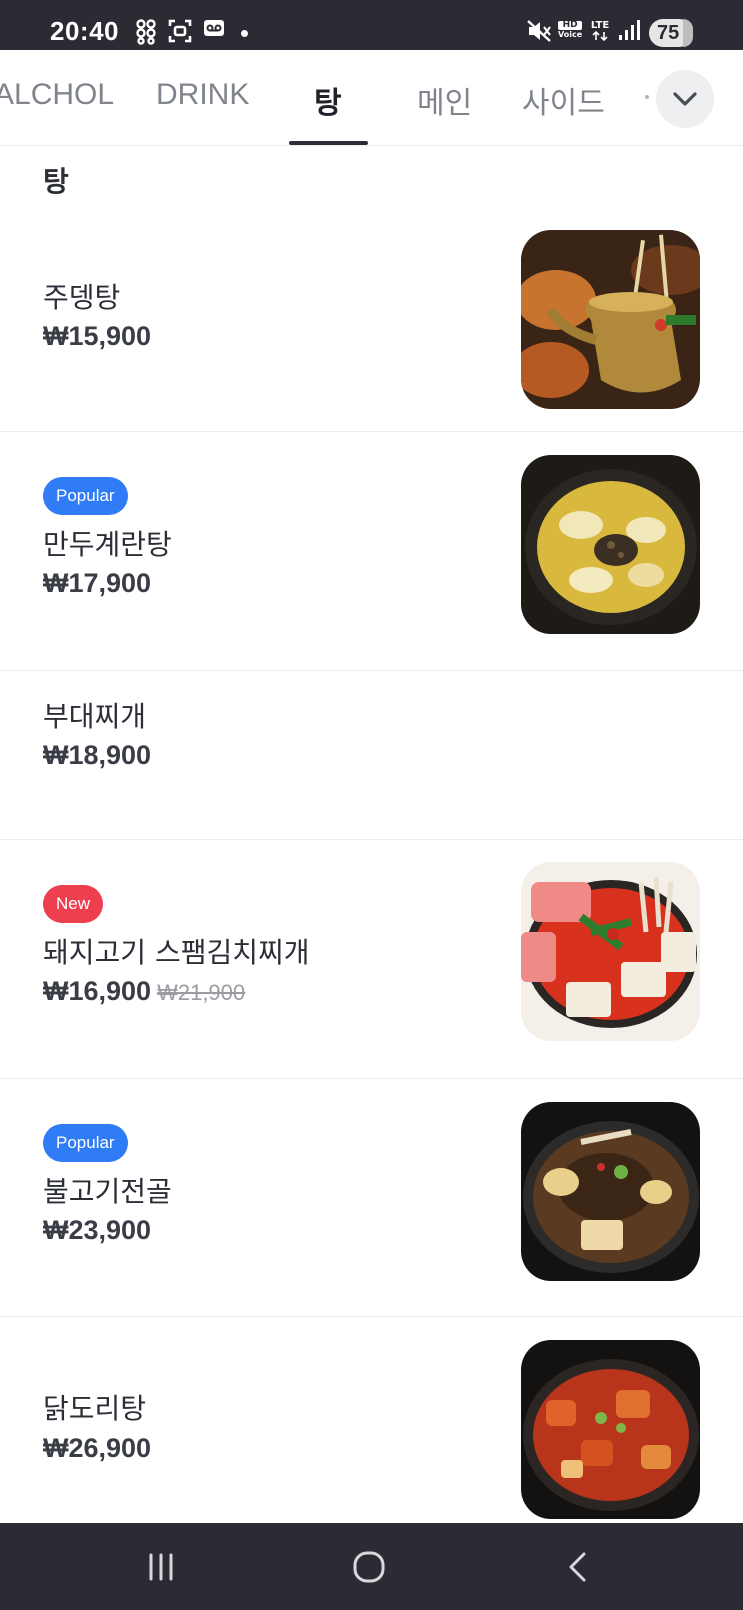 The image size is (743, 1610). What do you see at coordinates (82, 297) in the screenshot?
I see `item-name: 주뎅탕` at bounding box center [82, 297].